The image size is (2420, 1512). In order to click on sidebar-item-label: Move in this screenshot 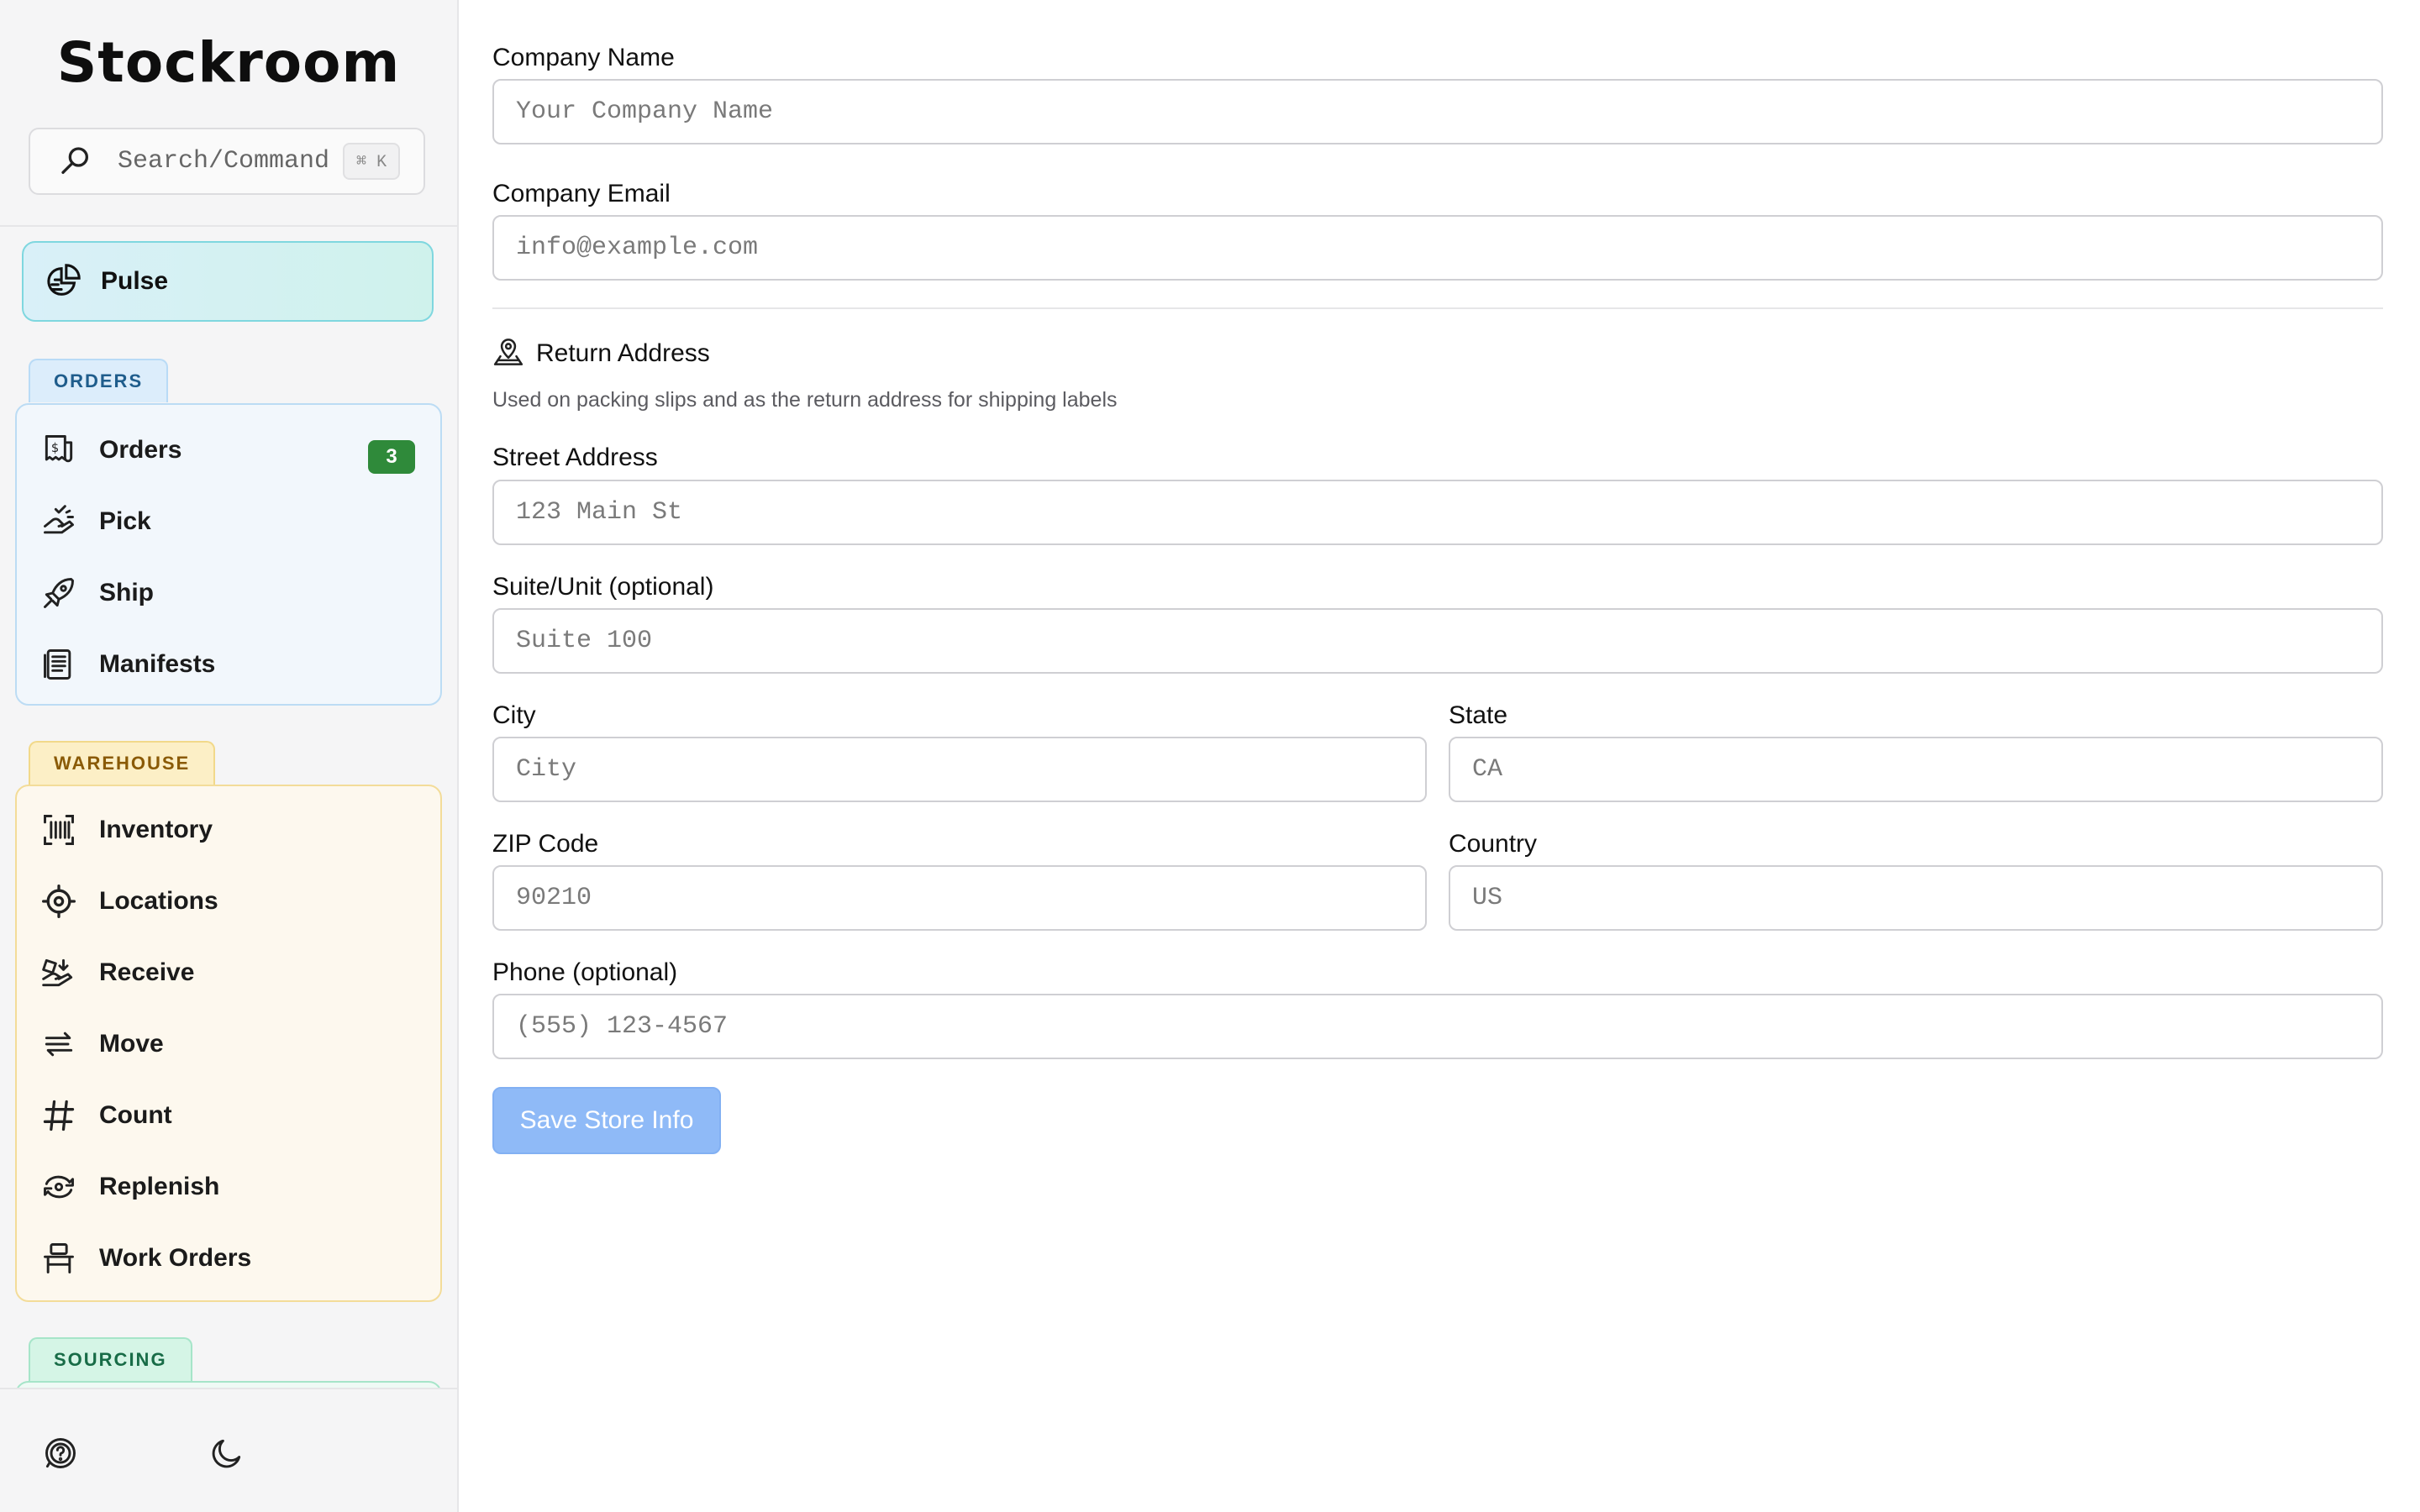, I will do `click(131, 1044)`.